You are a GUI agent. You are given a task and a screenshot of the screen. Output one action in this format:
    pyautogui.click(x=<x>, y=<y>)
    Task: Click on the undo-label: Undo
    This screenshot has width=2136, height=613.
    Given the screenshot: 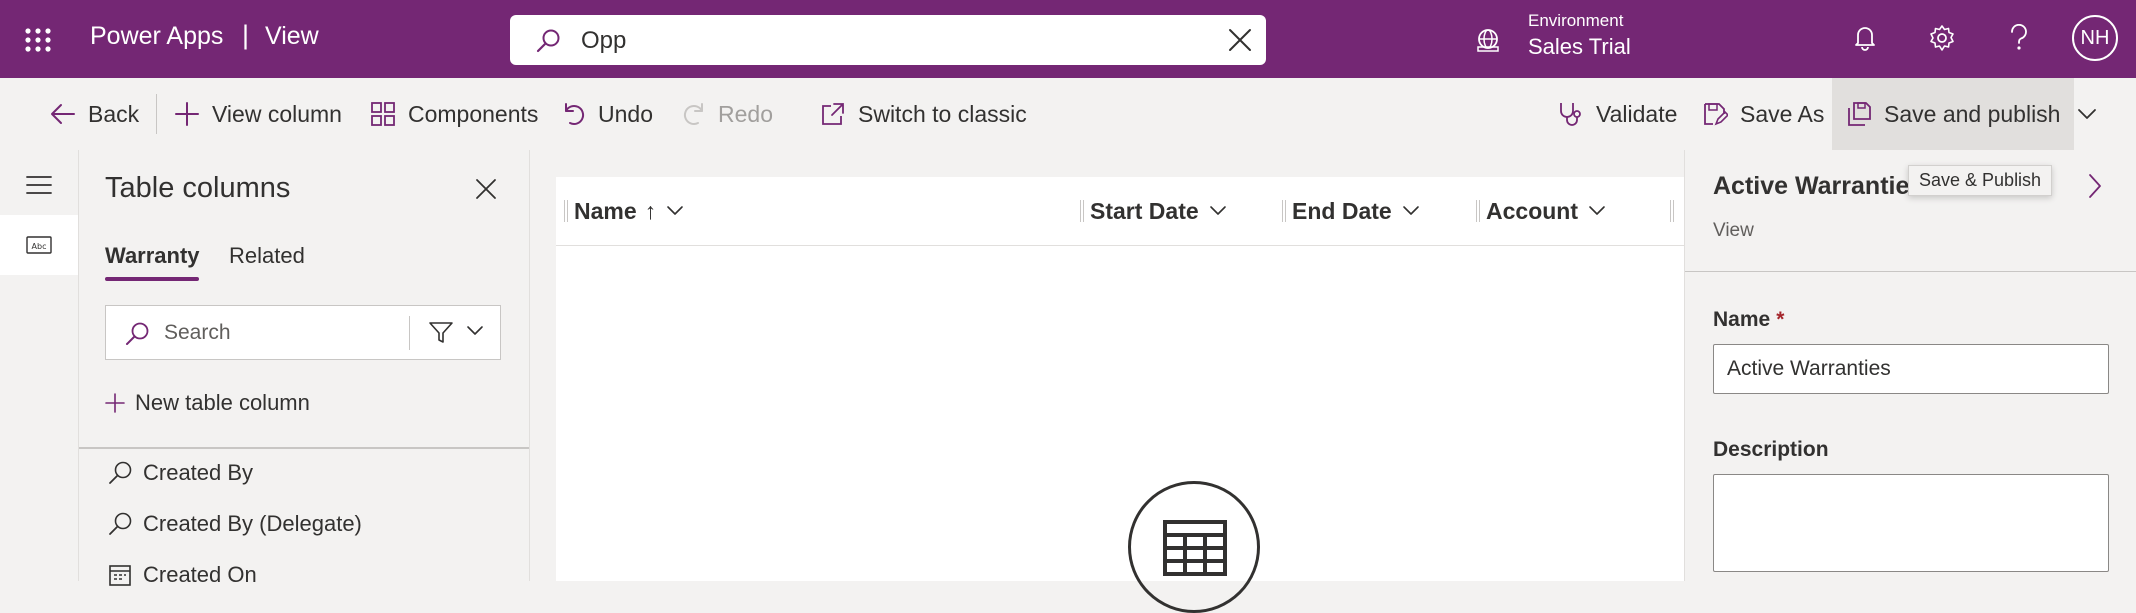 What is the action you would take?
    pyautogui.click(x=625, y=113)
    